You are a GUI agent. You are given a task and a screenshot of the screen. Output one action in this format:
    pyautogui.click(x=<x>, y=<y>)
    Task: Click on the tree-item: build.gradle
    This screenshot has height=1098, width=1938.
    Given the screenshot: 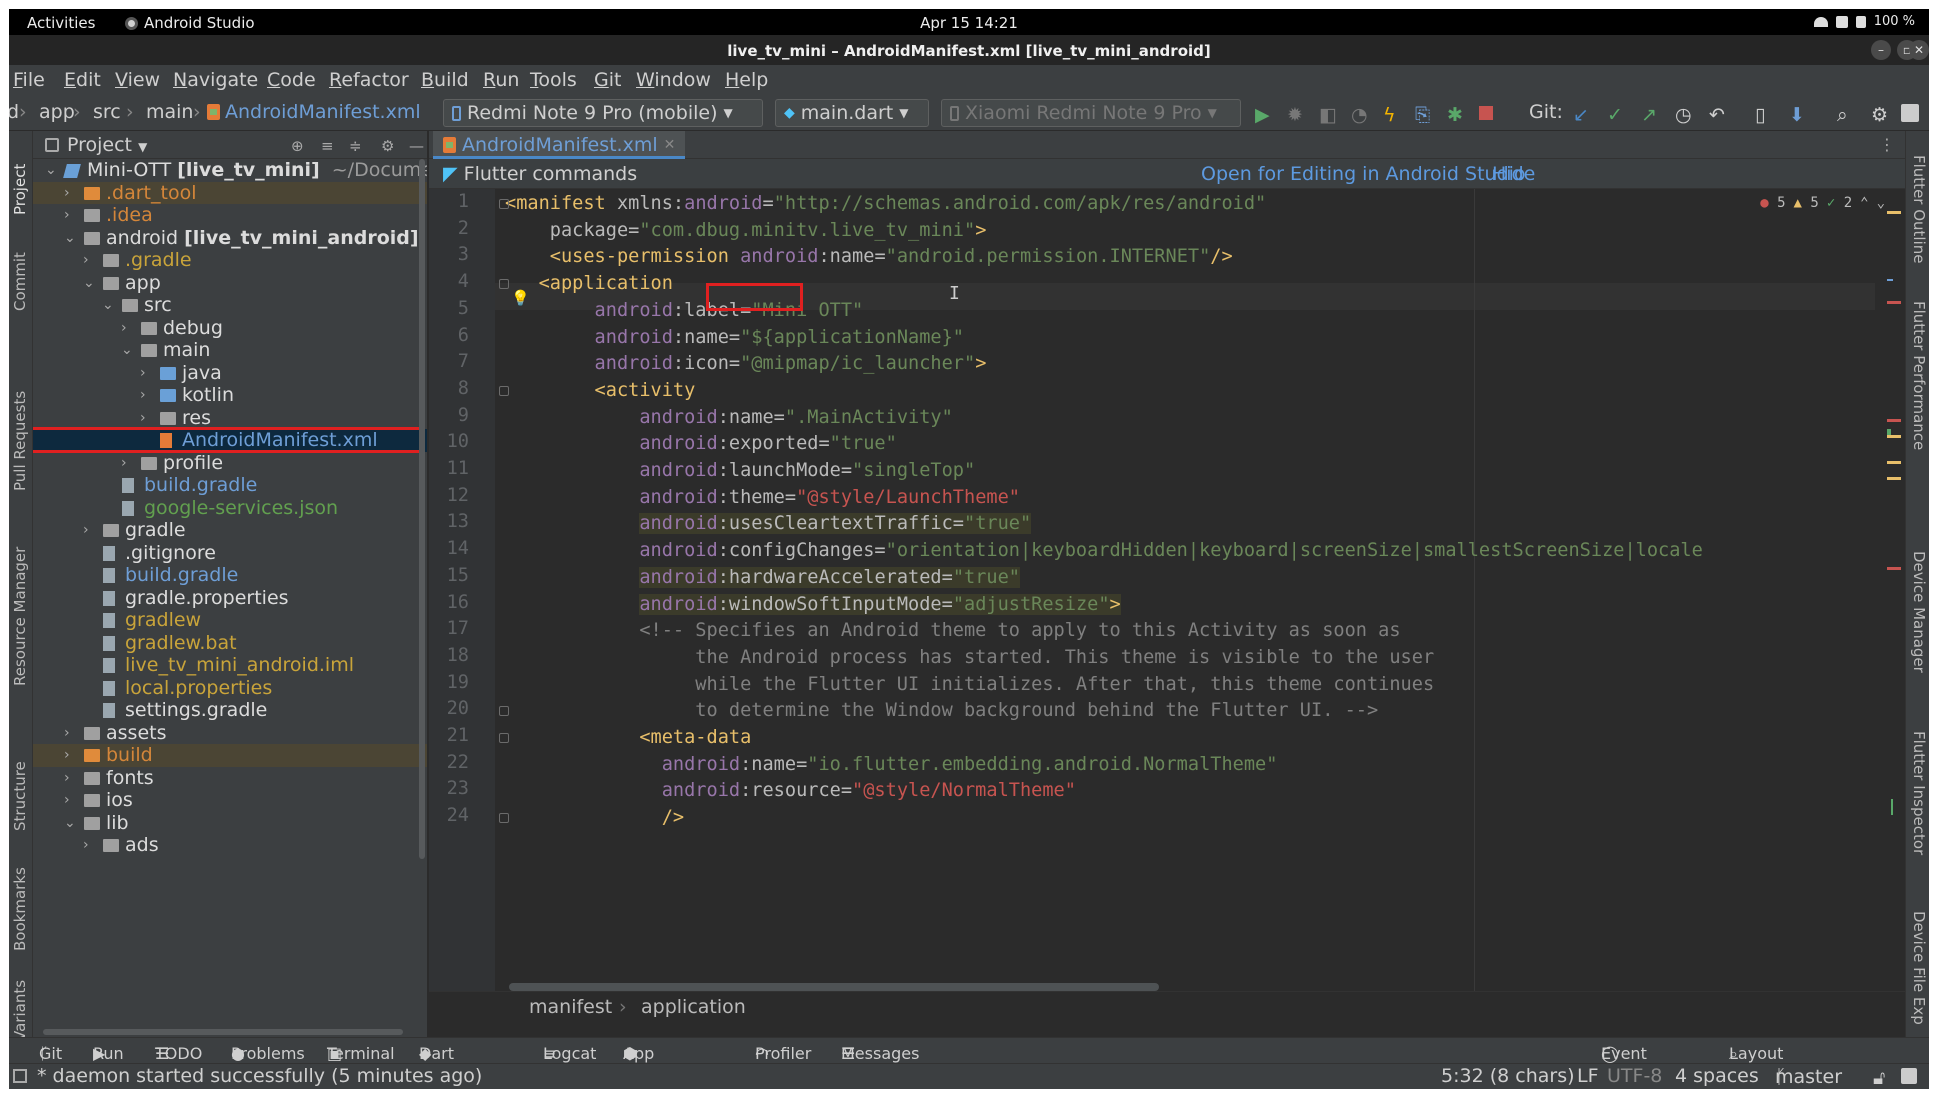 What is the action you would take?
    pyautogui.click(x=230, y=575)
    